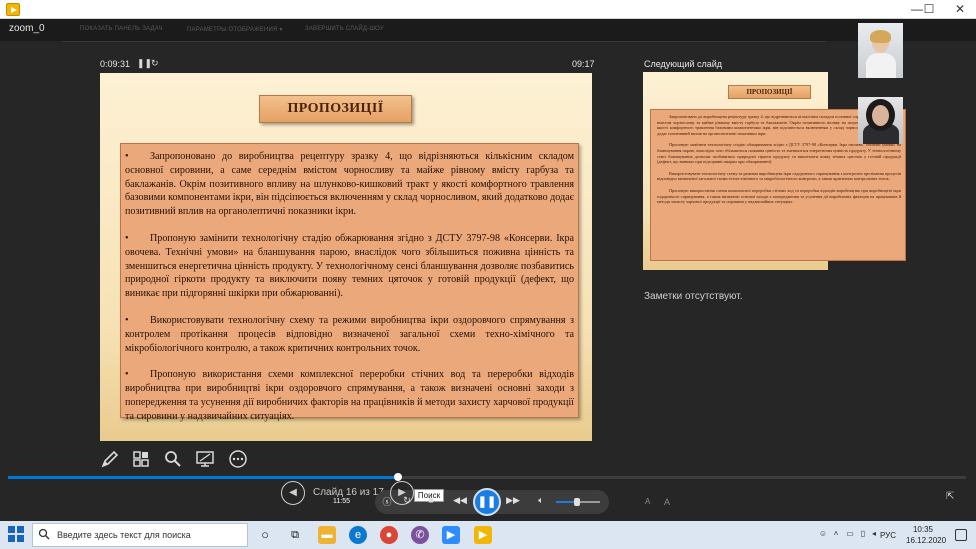  What do you see at coordinates (583, 64) in the screenshot?
I see `current-time: 09:17` at bounding box center [583, 64].